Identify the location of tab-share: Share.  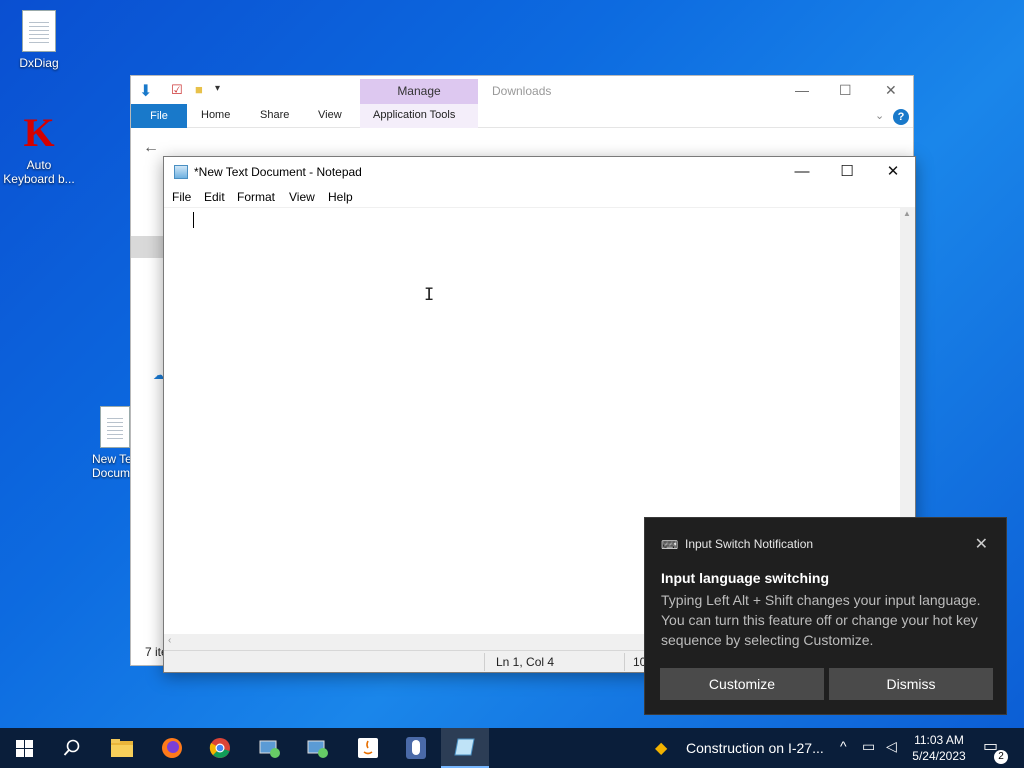
(274, 115).